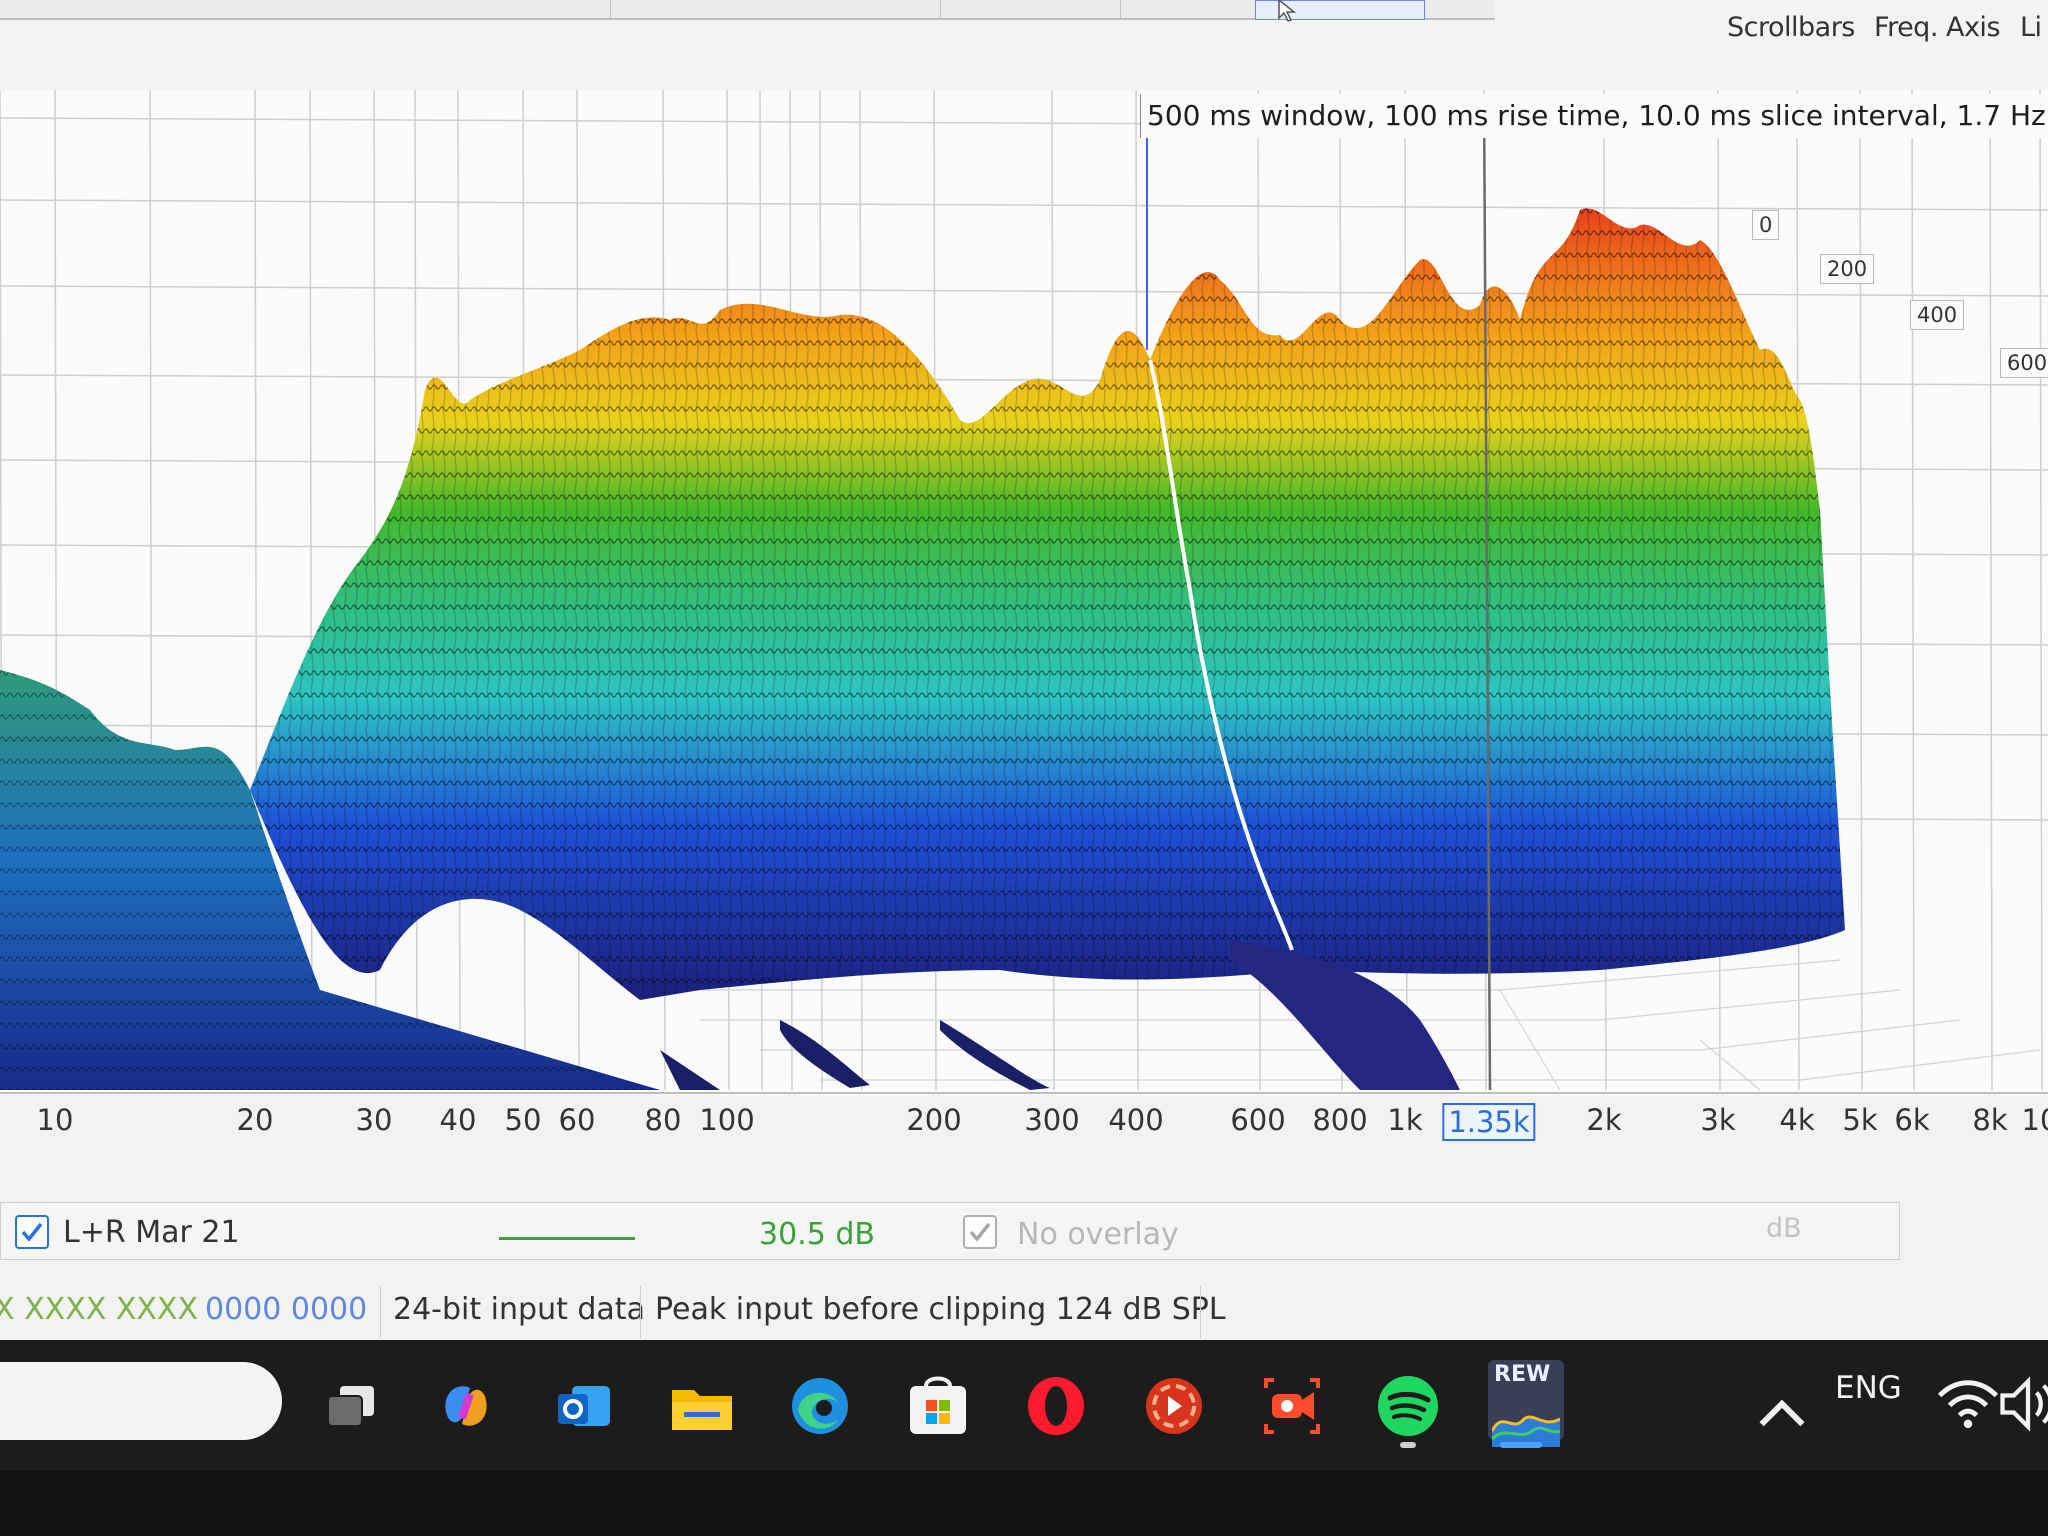 This screenshot has height=1536, width=2048. I want to click on overlay-label: No overlay, so click(1098, 1234).